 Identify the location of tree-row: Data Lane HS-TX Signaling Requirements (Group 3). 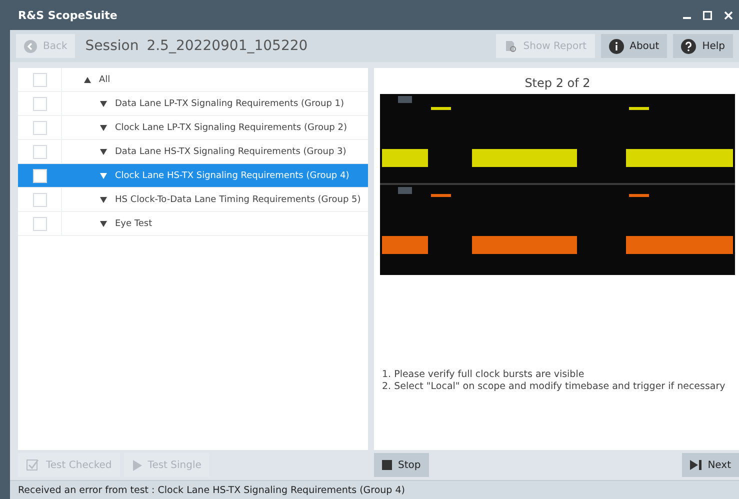
(193, 152).